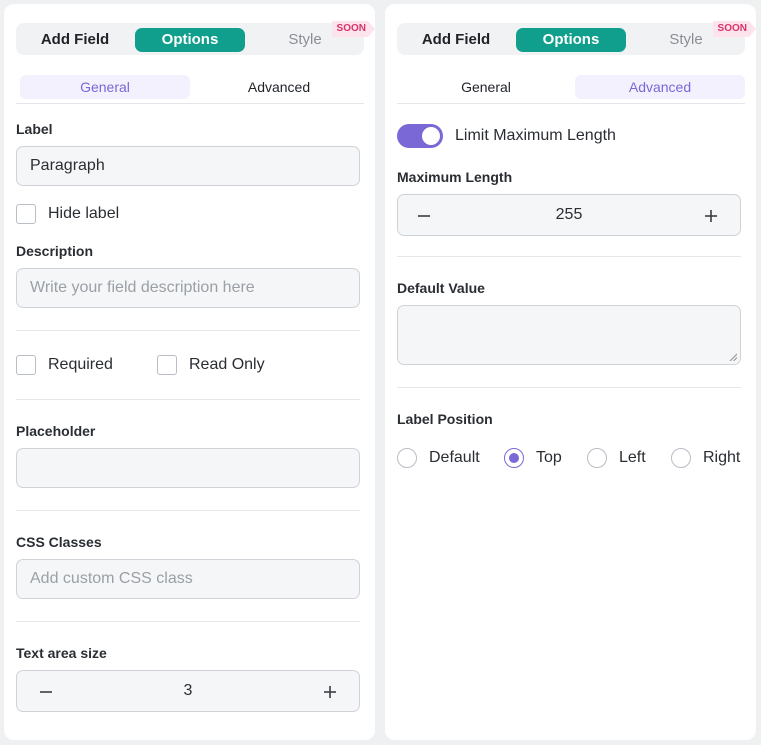  What do you see at coordinates (34, 129) in the screenshot?
I see `label-field-title: Label` at bounding box center [34, 129].